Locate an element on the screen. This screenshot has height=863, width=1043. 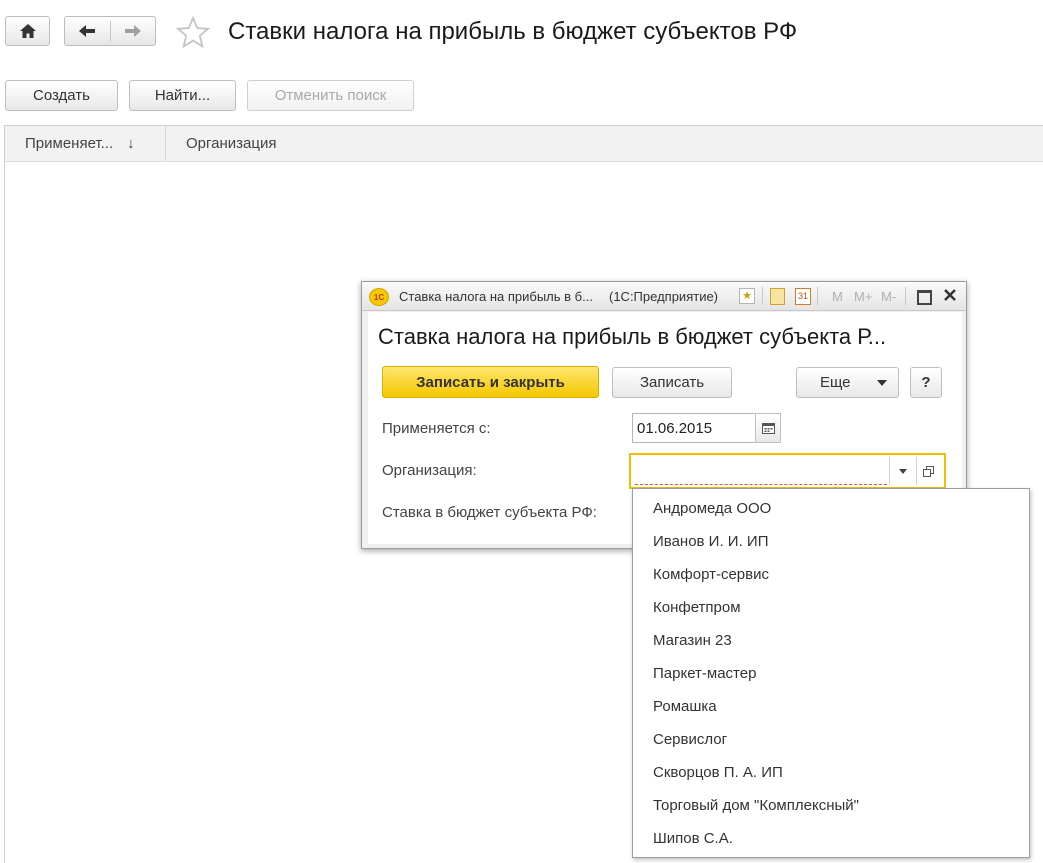
dropdown-item: Ромашка is located at coordinates (685, 706).